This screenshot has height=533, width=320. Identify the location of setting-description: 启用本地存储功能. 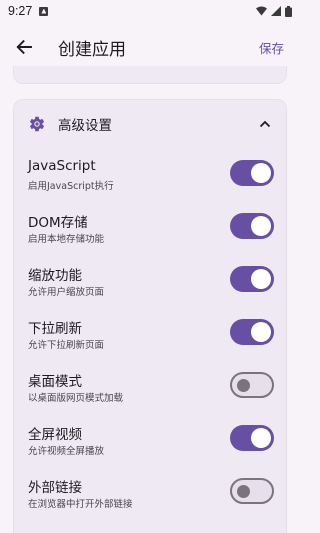
(66, 239).